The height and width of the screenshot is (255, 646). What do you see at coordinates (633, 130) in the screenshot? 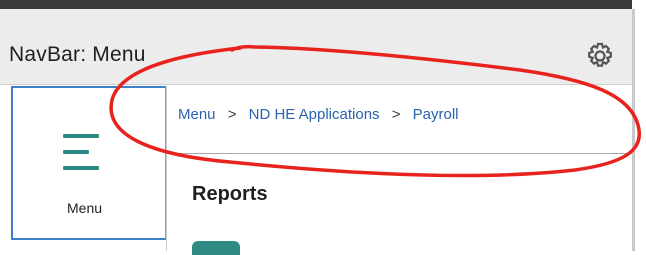
I see `scrollbar-edge` at bounding box center [633, 130].